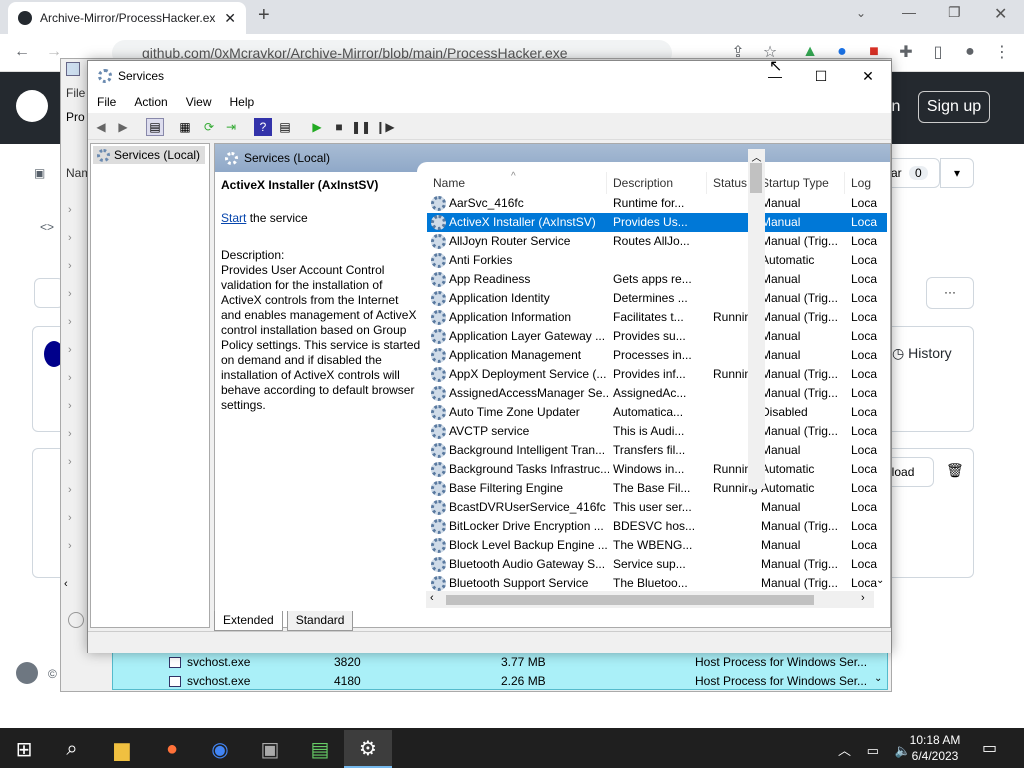 The height and width of the screenshot is (768, 1024). What do you see at coordinates (233, 218) in the screenshot?
I see `start-service-link: Start` at bounding box center [233, 218].